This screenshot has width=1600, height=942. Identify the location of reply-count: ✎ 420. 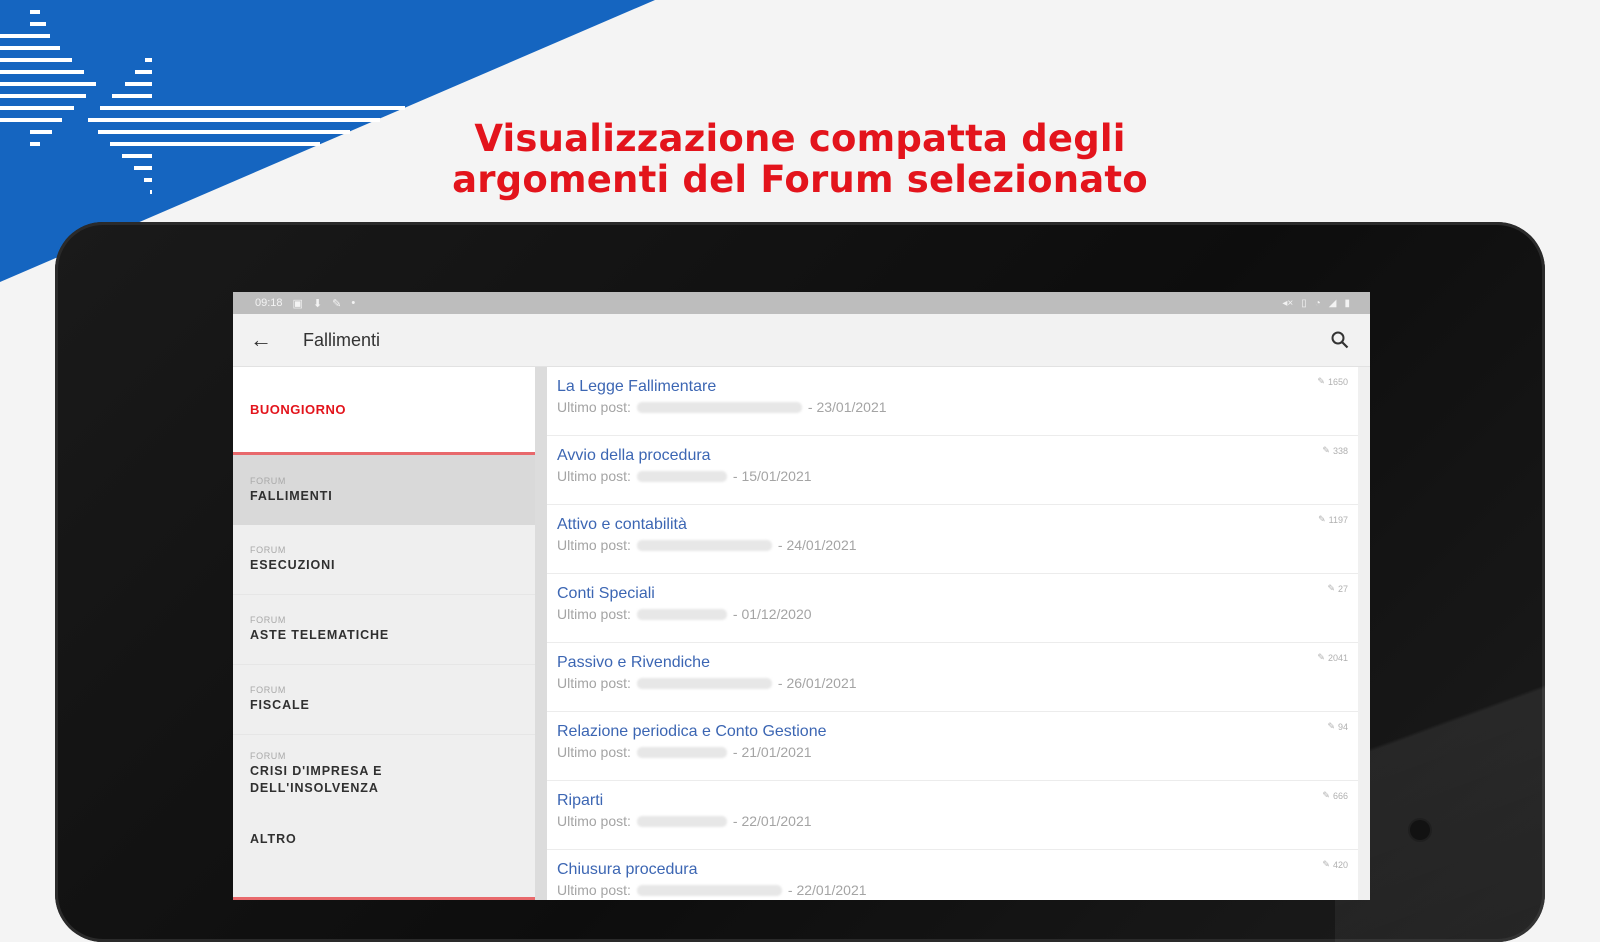
(1335, 864).